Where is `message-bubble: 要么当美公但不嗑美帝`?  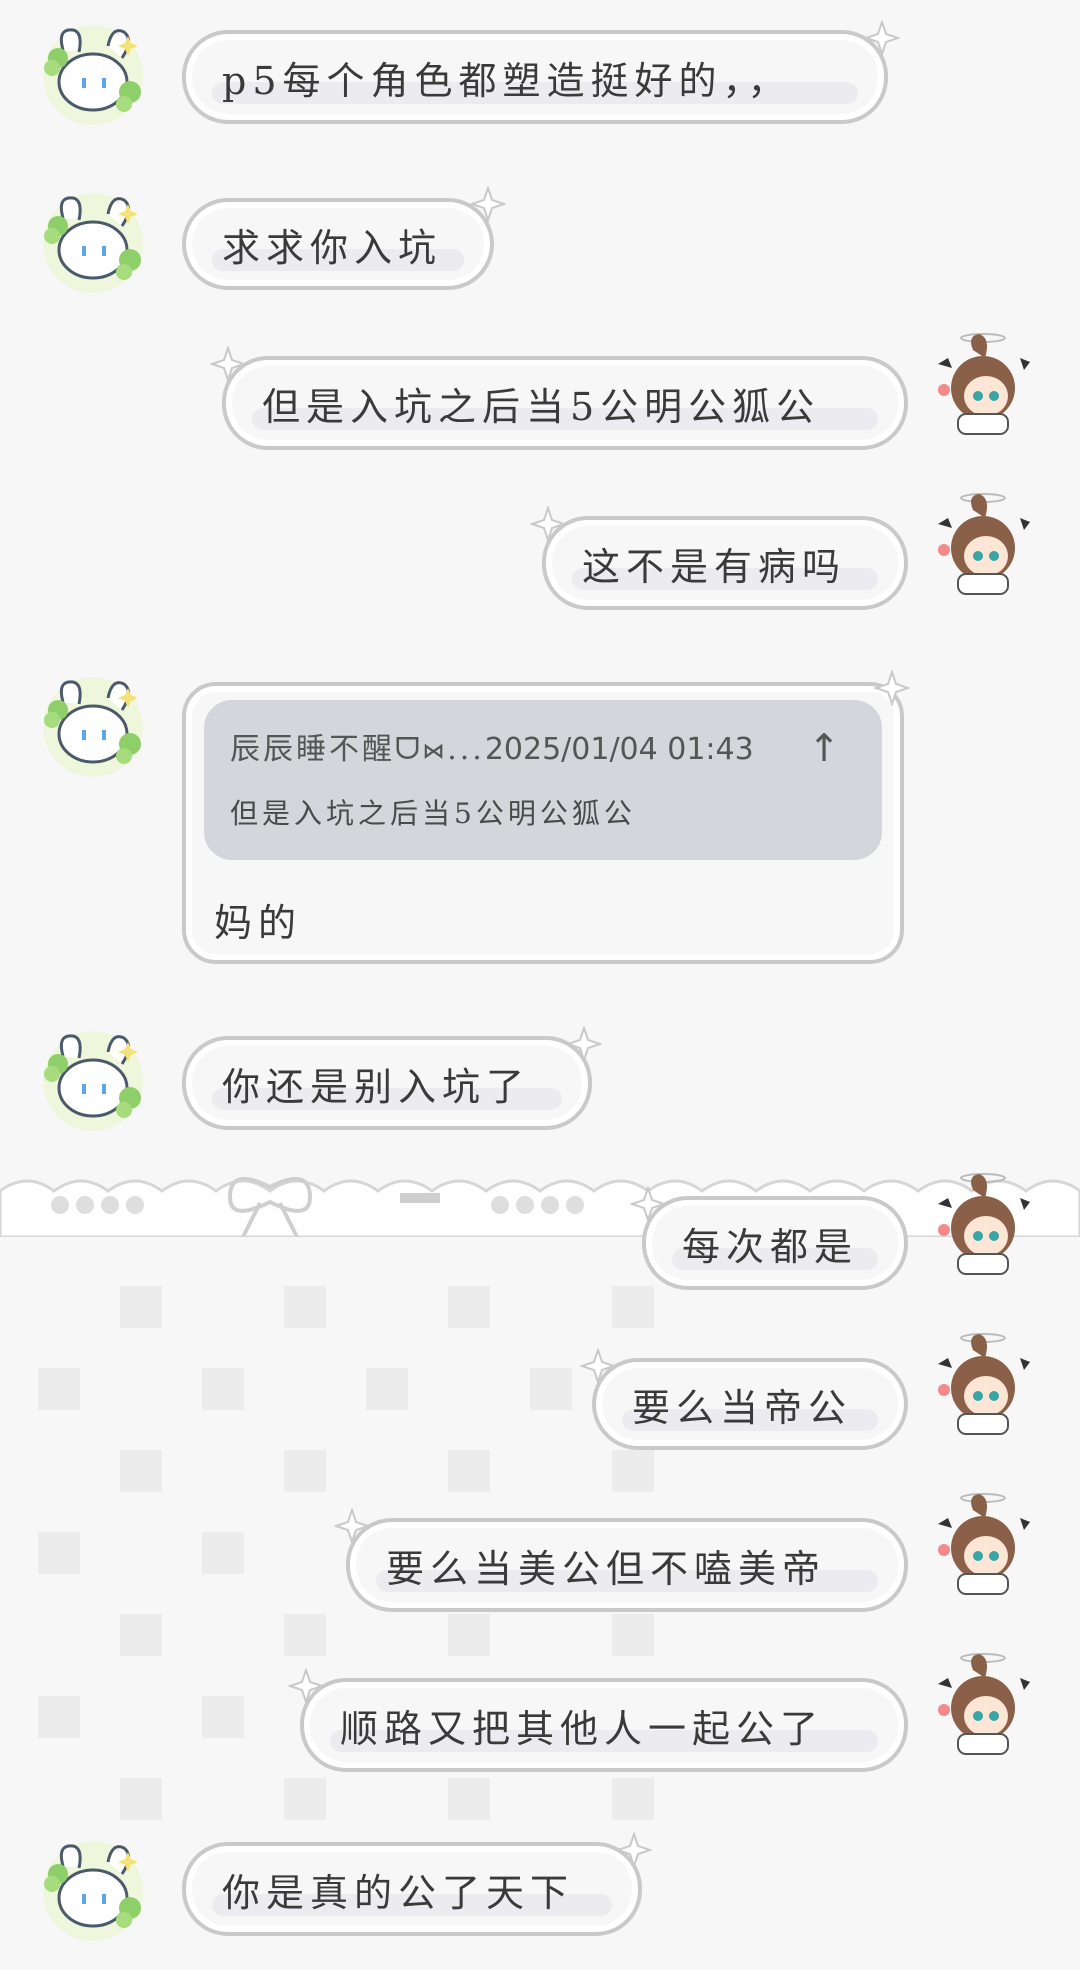 message-bubble: 要么当美公但不嗑美帝 is located at coordinates (627, 1565).